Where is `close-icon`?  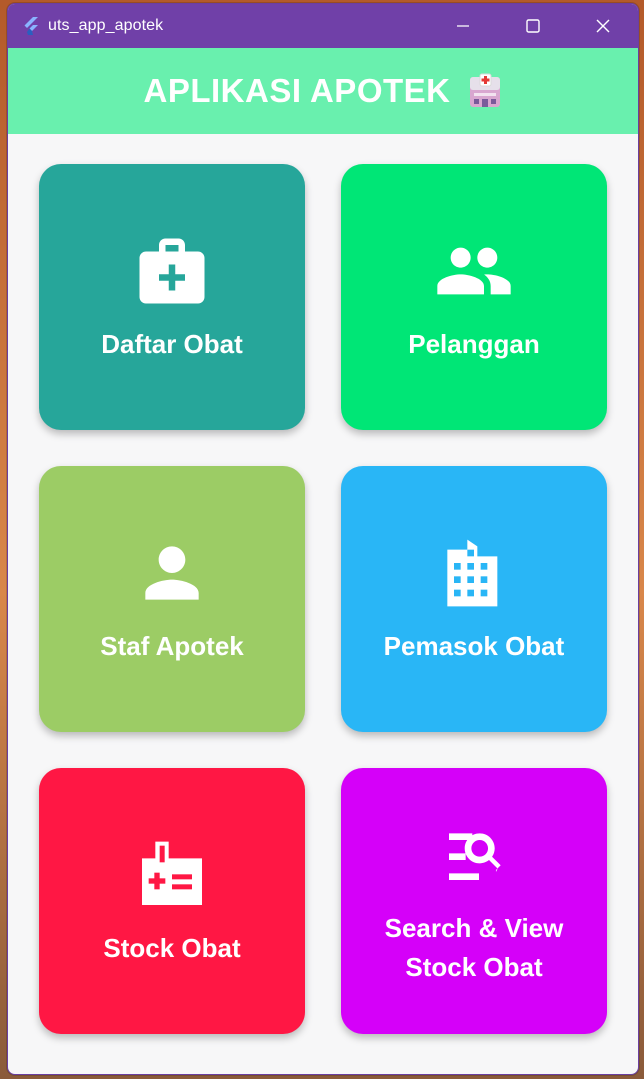
close-icon is located at coordinates (603, 26).